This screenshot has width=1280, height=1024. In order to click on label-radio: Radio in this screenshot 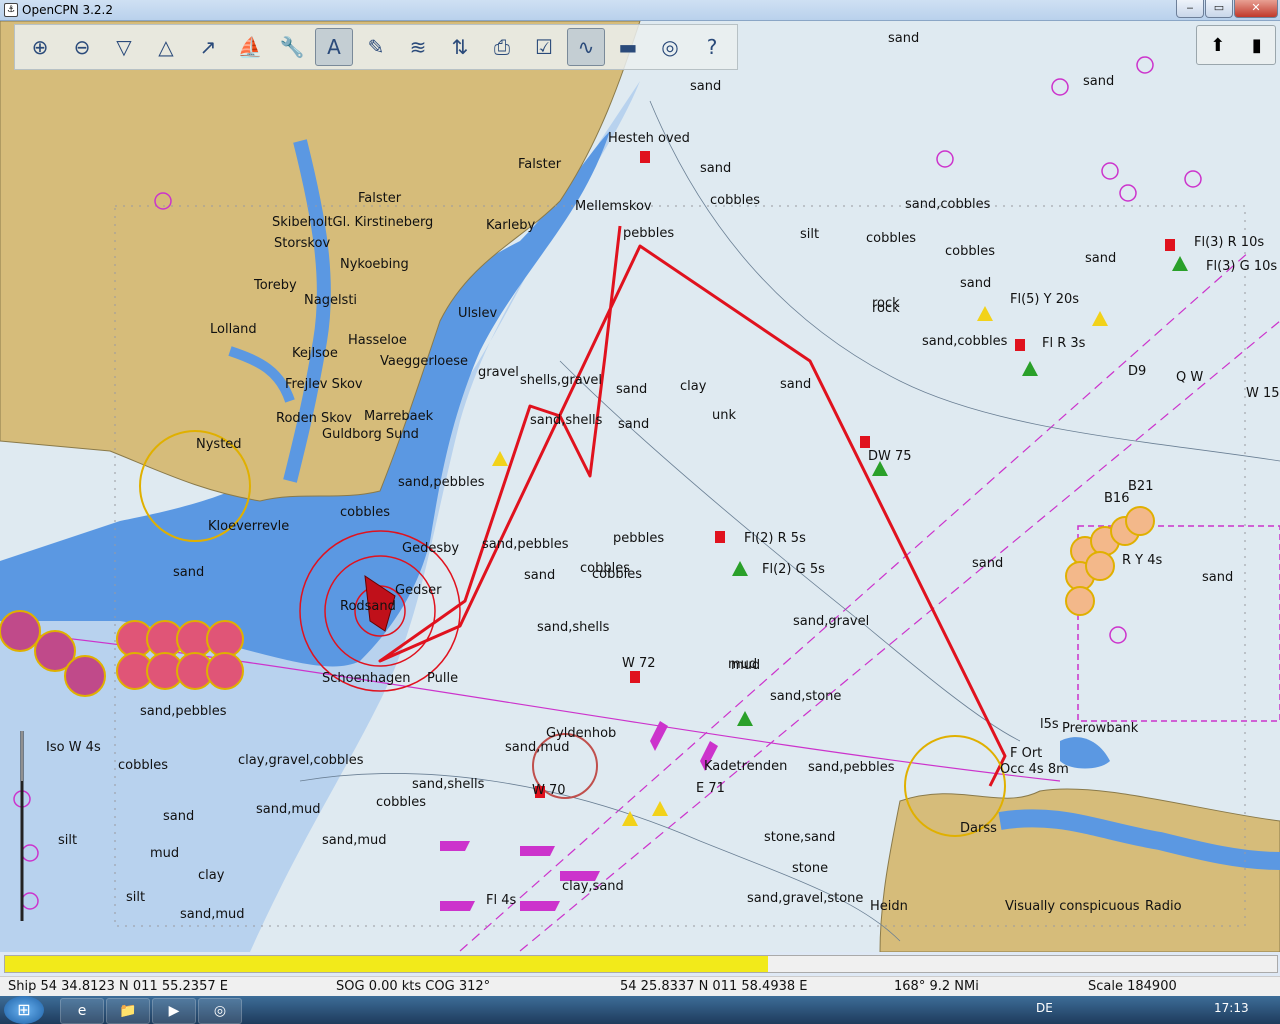, I will do `click(1163, 906)`.